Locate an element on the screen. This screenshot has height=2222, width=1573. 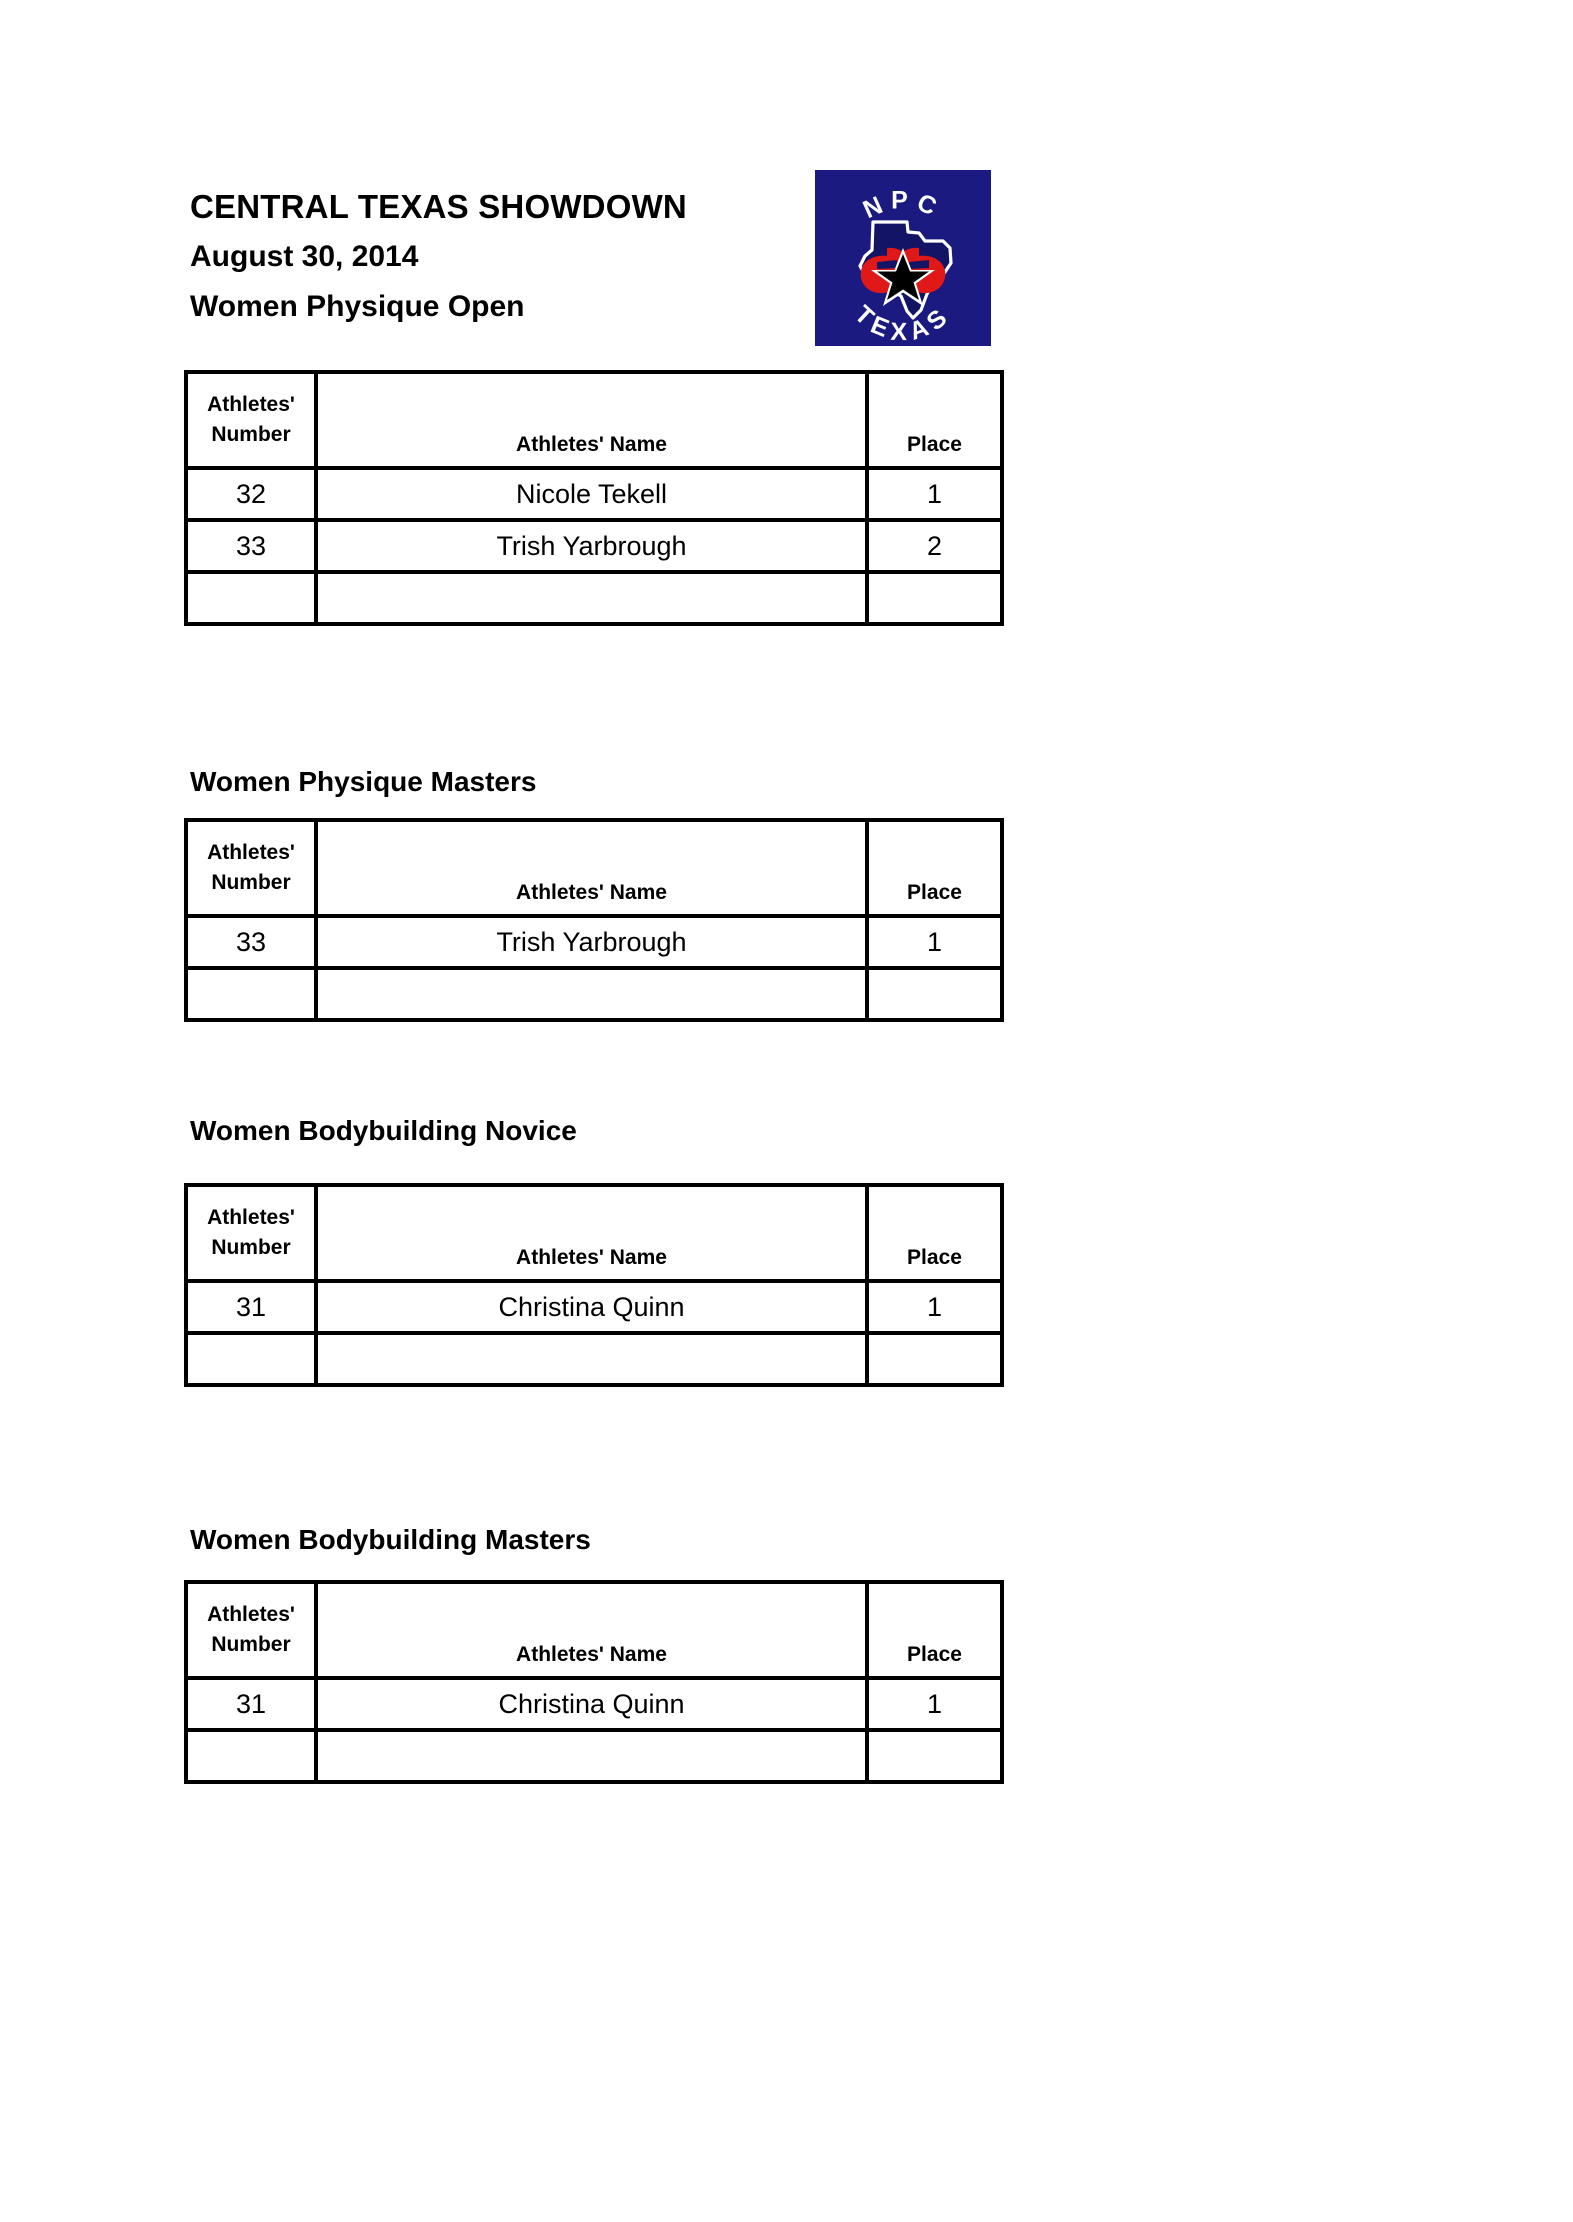
header-division-label: Women Physique Open is located at coordinates (357, 306).